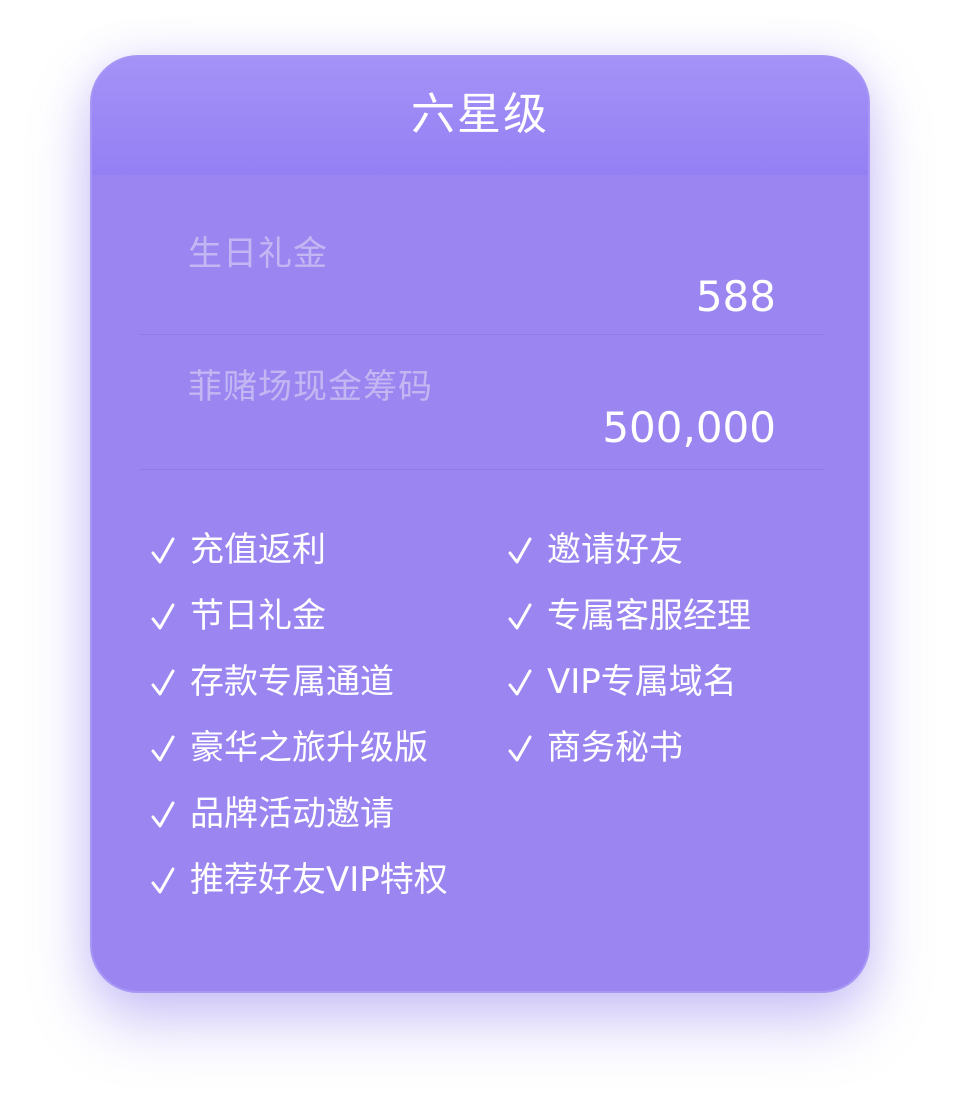 The height and width of the screenshot is (1119, 960). I want to click on reward-label: 生日礼金, so click(258, 254).